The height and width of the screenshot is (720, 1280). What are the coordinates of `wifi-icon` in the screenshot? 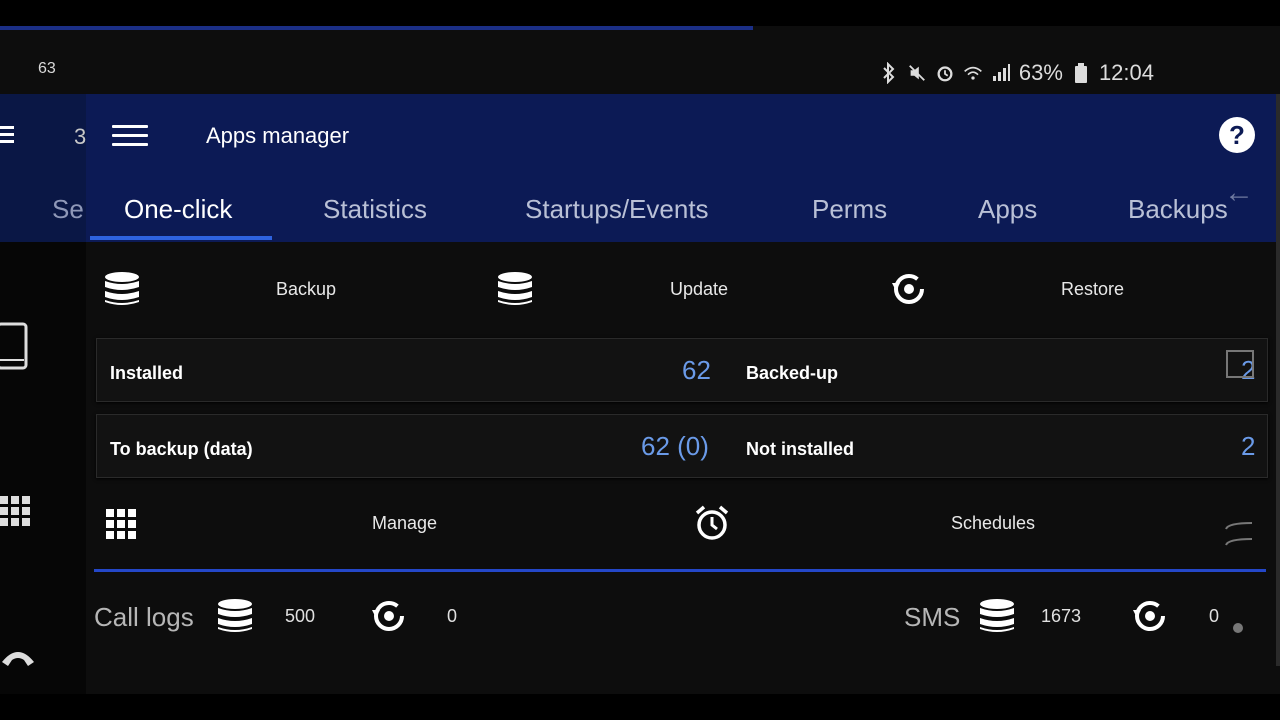 It's located at (973, 73).